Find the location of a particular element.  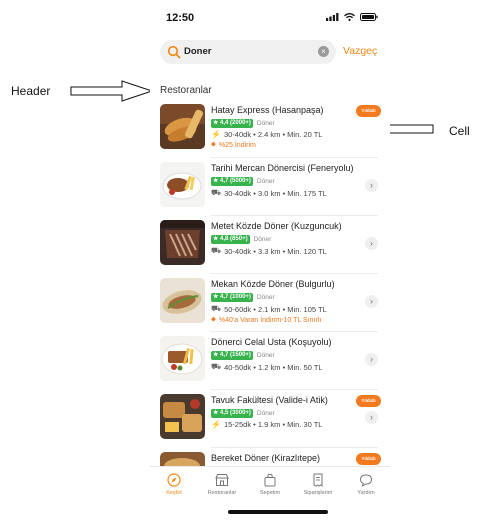

wifi-icon is located at coordinates (349, 17).